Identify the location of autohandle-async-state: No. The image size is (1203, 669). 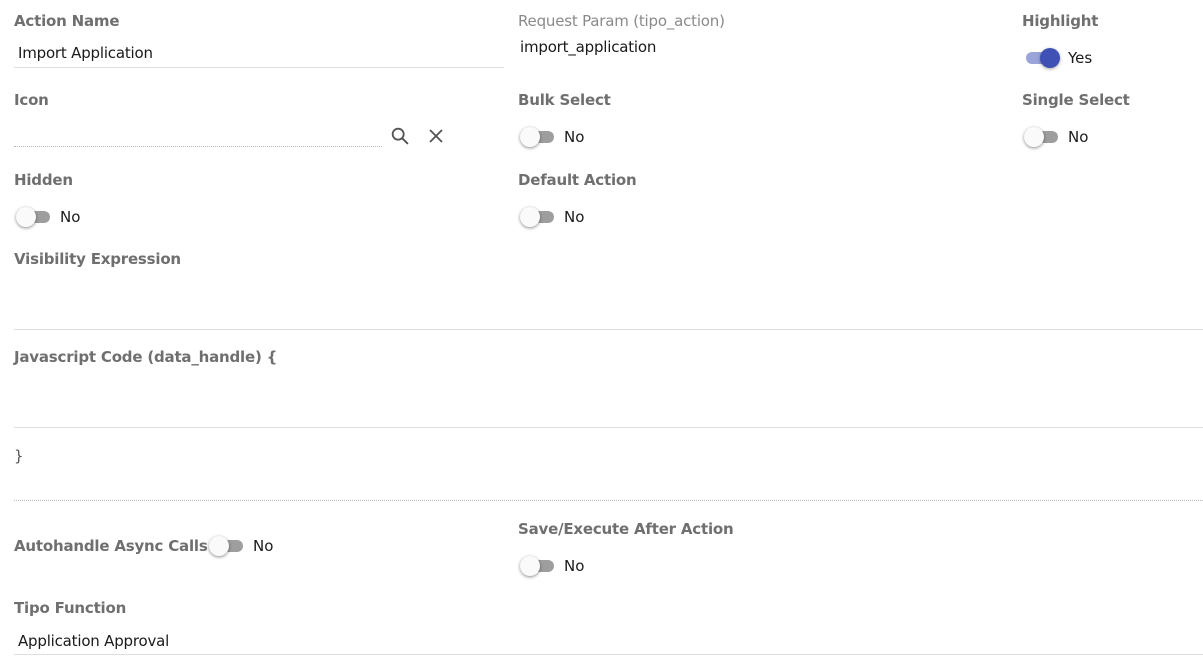
(263, 546).